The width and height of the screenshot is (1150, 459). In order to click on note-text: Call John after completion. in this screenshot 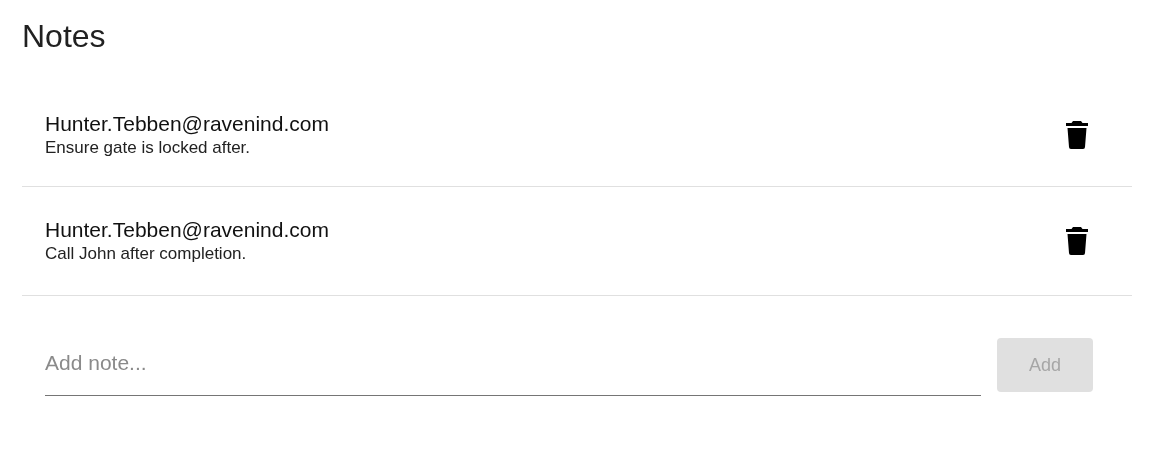, I will do `click(146, 254)`.